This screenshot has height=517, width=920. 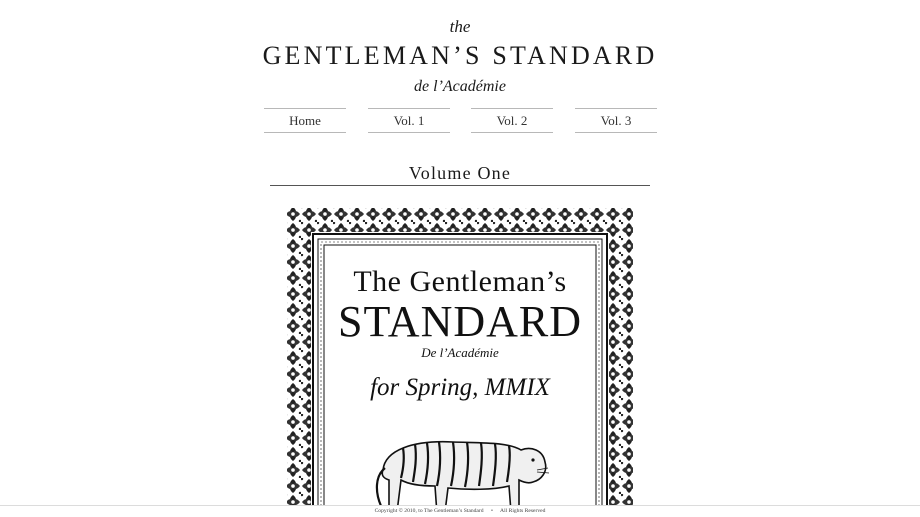 I want to click on nav-item-home: Home, so click(x=305, y=120).